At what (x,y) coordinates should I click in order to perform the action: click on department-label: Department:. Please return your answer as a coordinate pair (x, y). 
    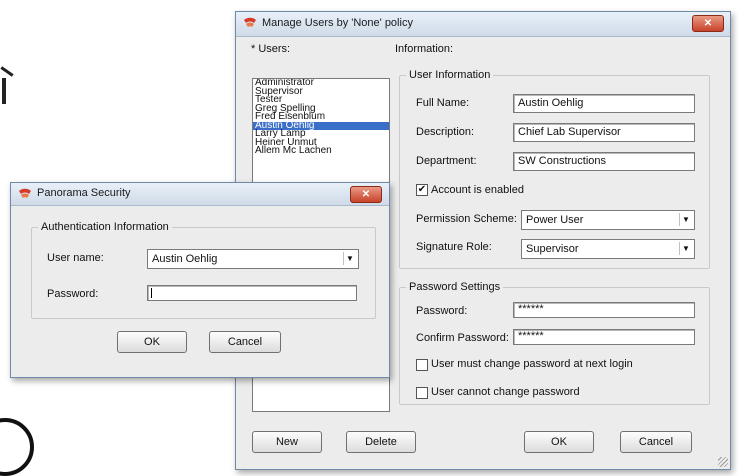
    Looking at the image, I should click on (446, 161).